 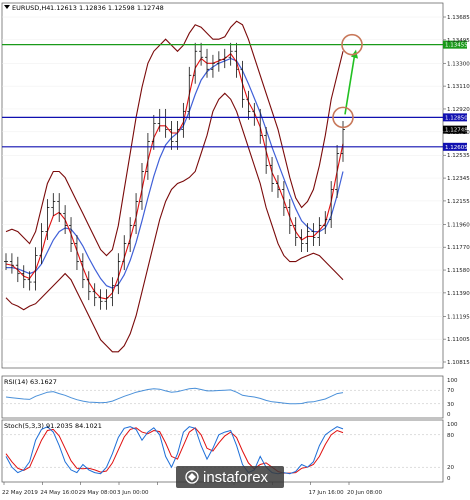 What do you see at coordinates (458, 248) in the screenshot?
I see `price-tick-label: 1.11770` at bounding box center [458, 248].